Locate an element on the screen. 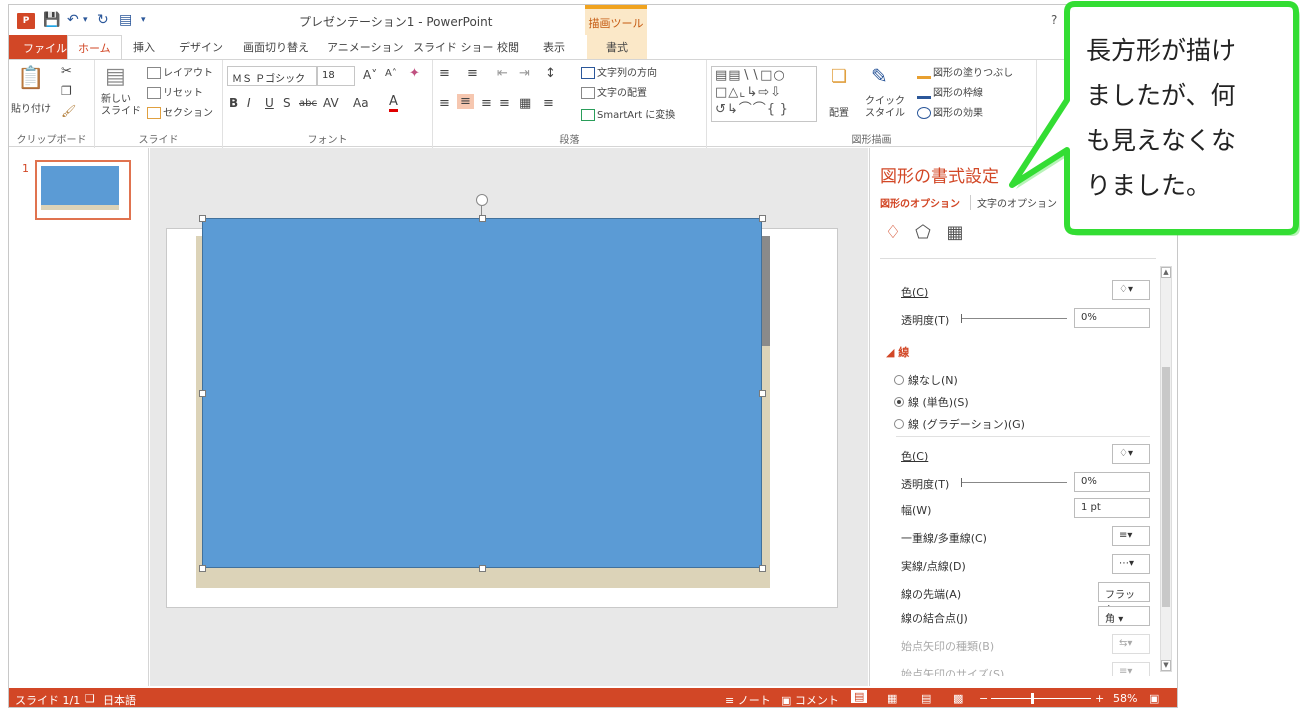 This screenshot has height=708, width=1300. customize-toolbar-icon: ▾ is located at coordinates (143, 20).